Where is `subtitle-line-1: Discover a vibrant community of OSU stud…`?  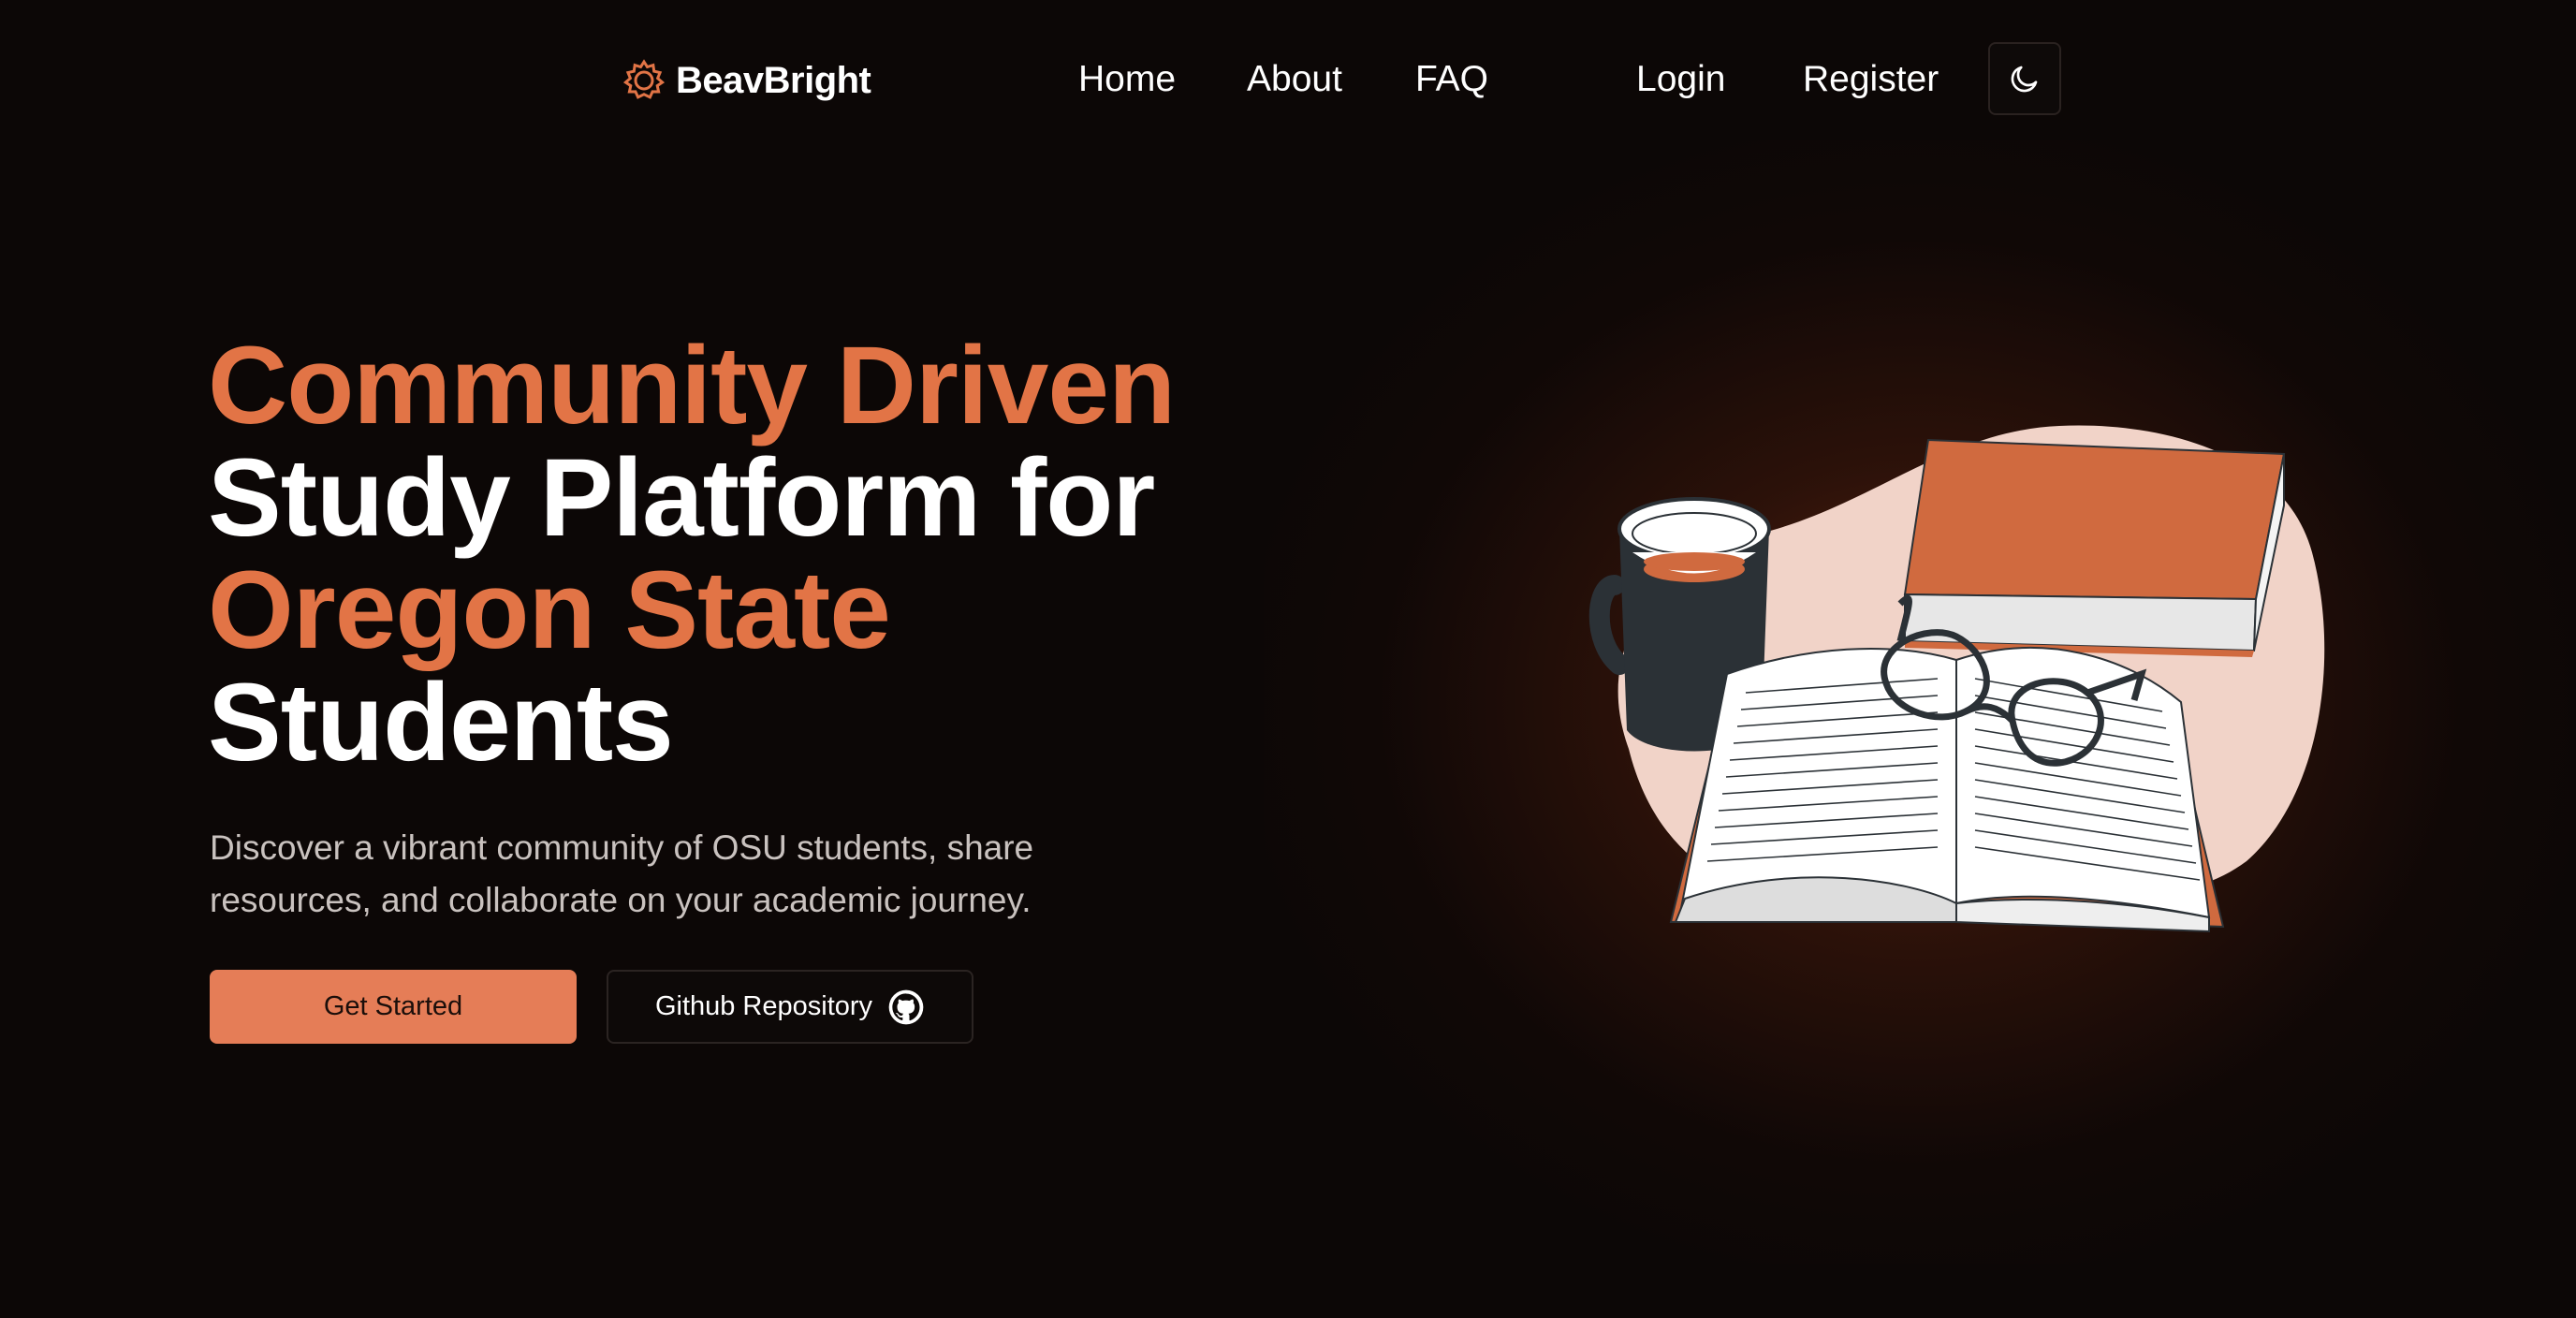
subtitle-line-1: Discover a vibrant community of OSU stud… is located at coordinates (622, 847).